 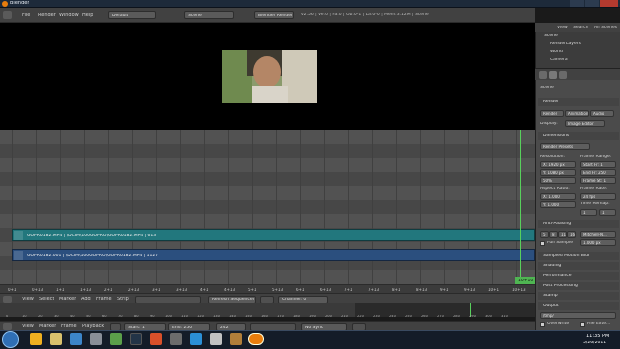 I want to click on maximize-button, so click(x=592, y=3).